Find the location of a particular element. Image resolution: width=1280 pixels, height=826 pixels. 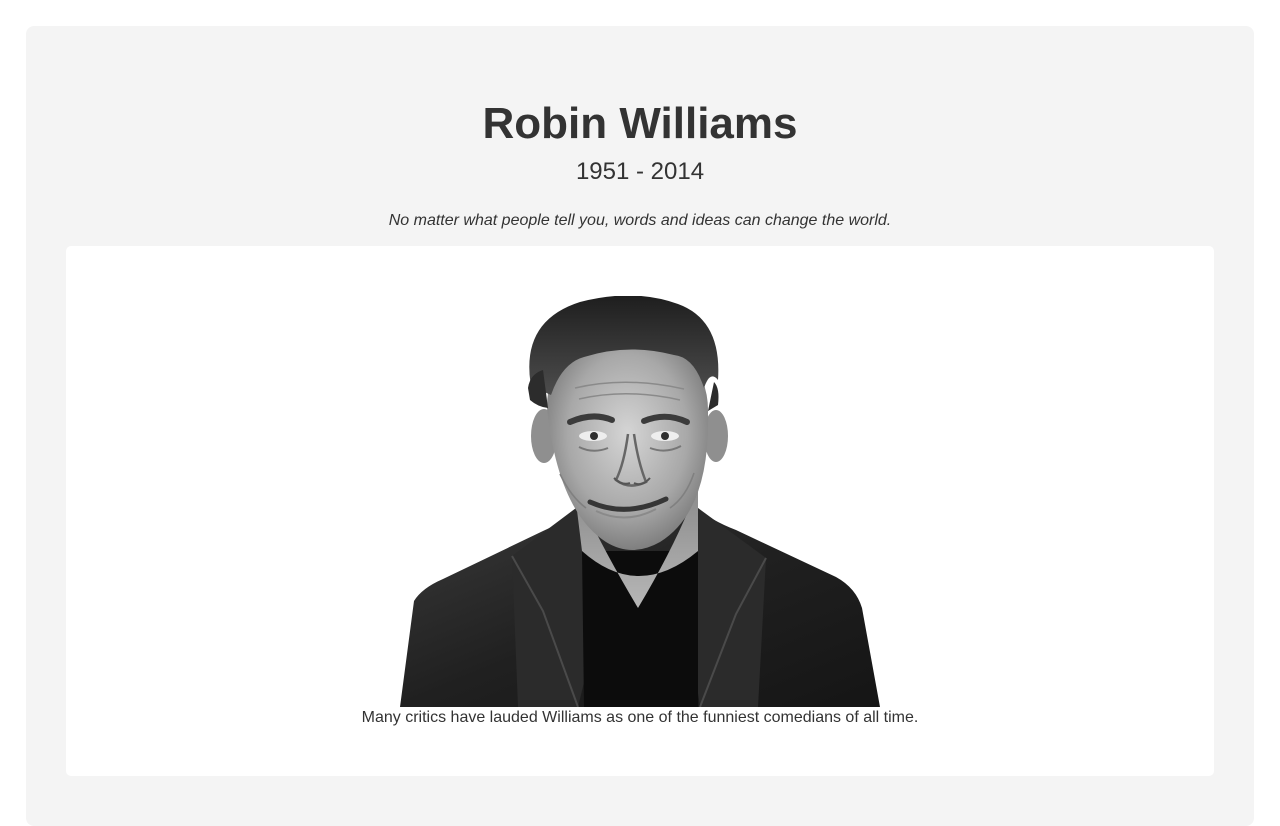

page-title: Robin Williams is located at coordinates (640, 123).